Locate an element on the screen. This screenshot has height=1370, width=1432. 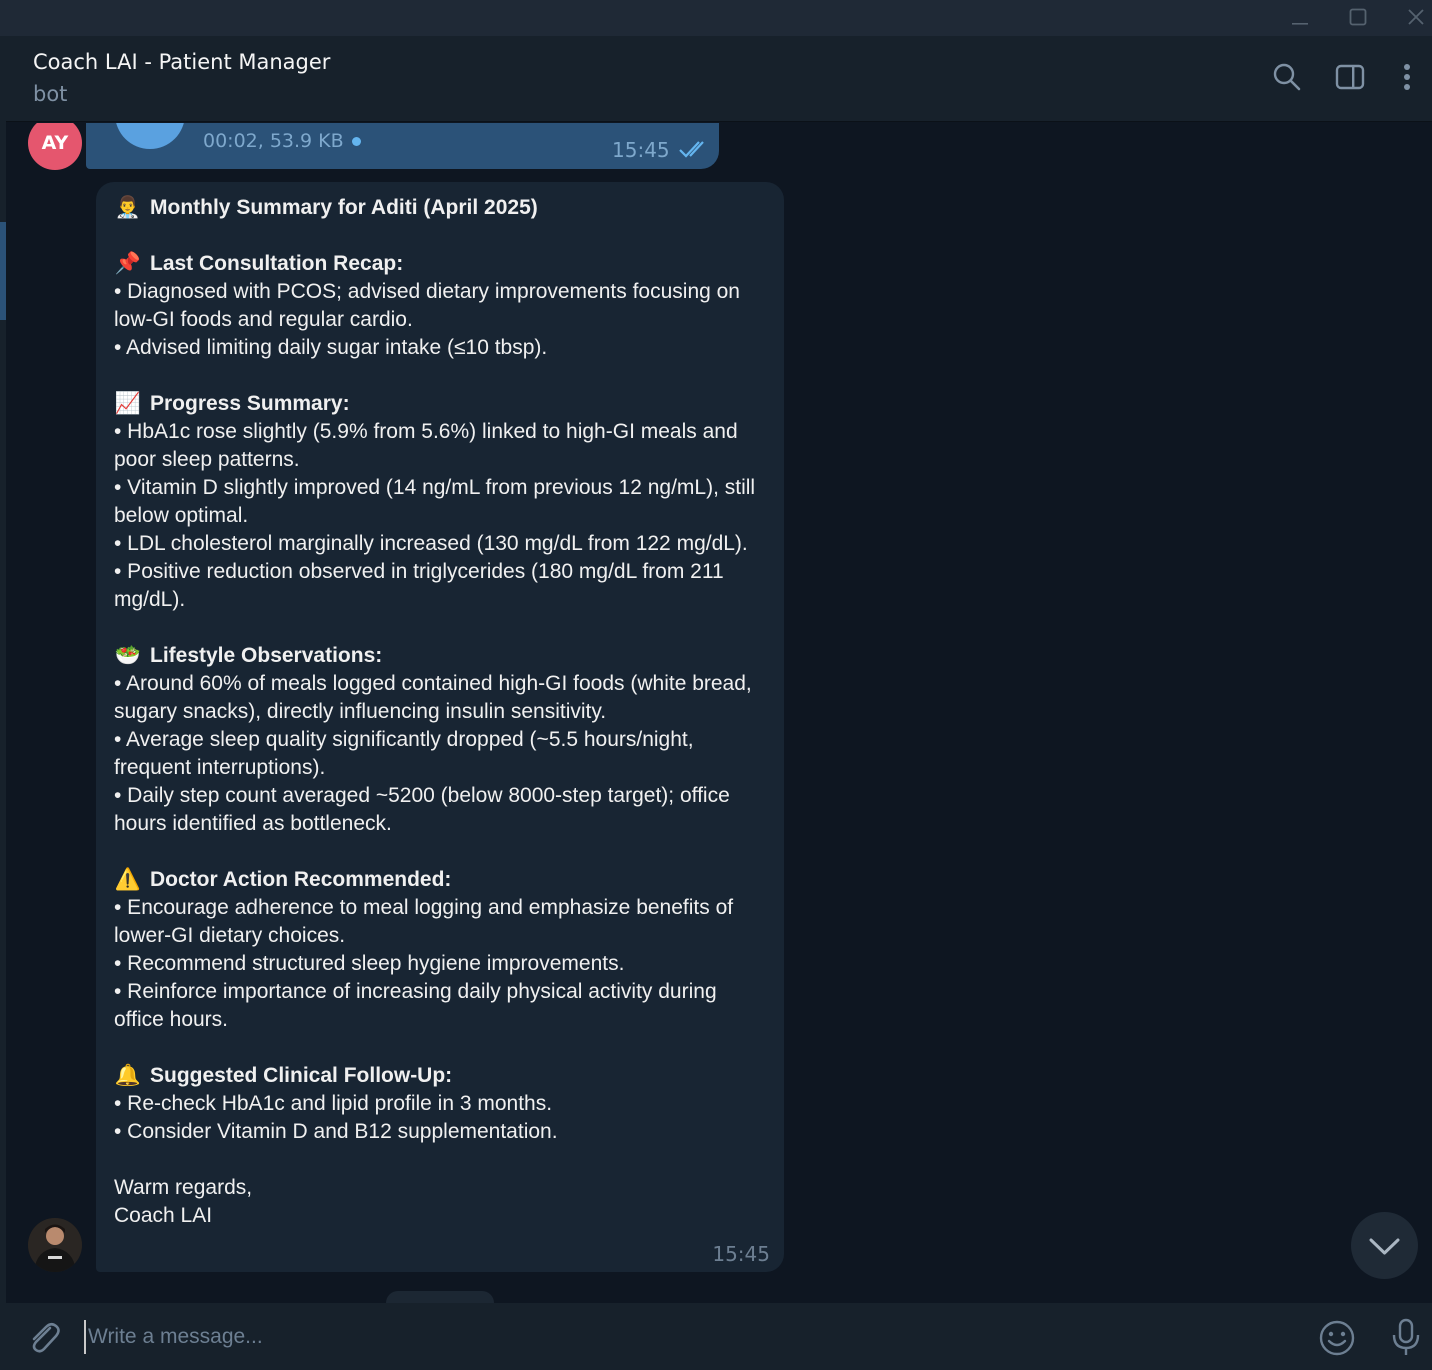
emoji-button is located at coordinates (1337, 1340).